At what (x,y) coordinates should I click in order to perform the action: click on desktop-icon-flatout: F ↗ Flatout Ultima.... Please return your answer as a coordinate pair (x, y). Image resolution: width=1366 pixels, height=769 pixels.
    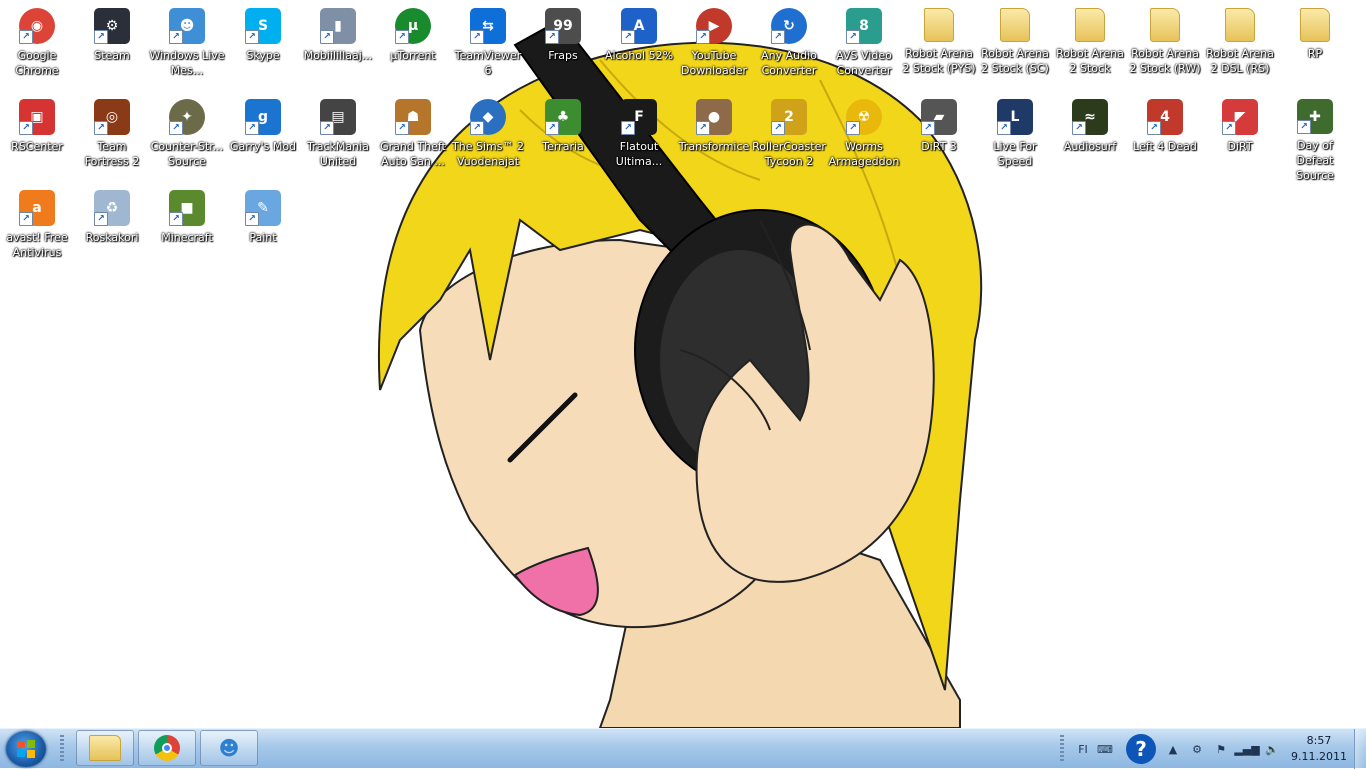
    Looking at the image, I should click on (639, 139).